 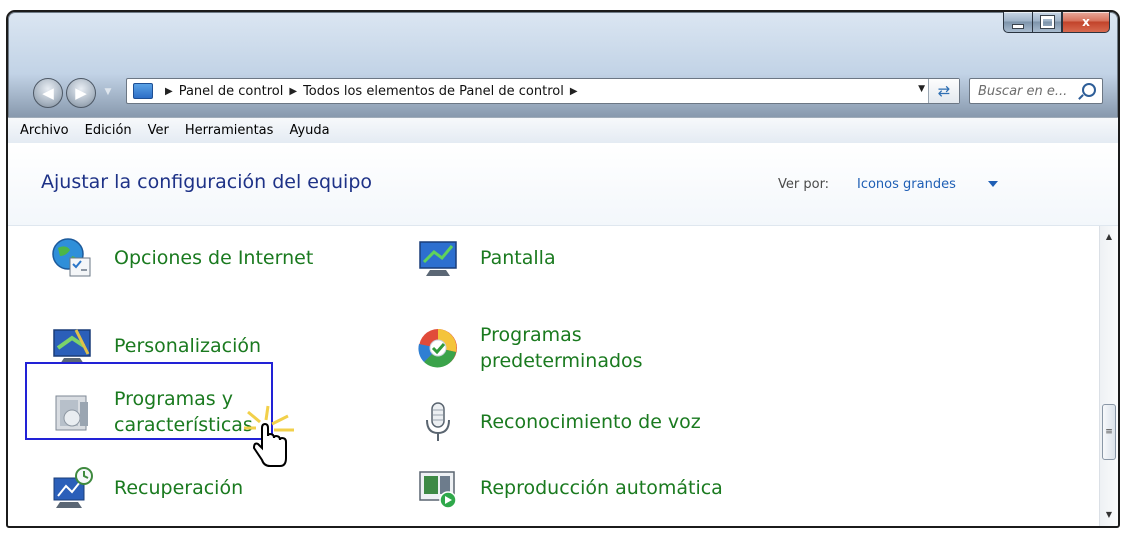 What do you see at coordinates (1109, 432) in the screenshot?
I see `scrollbar-thumb: ≡` at bounding box center [1109, 432].